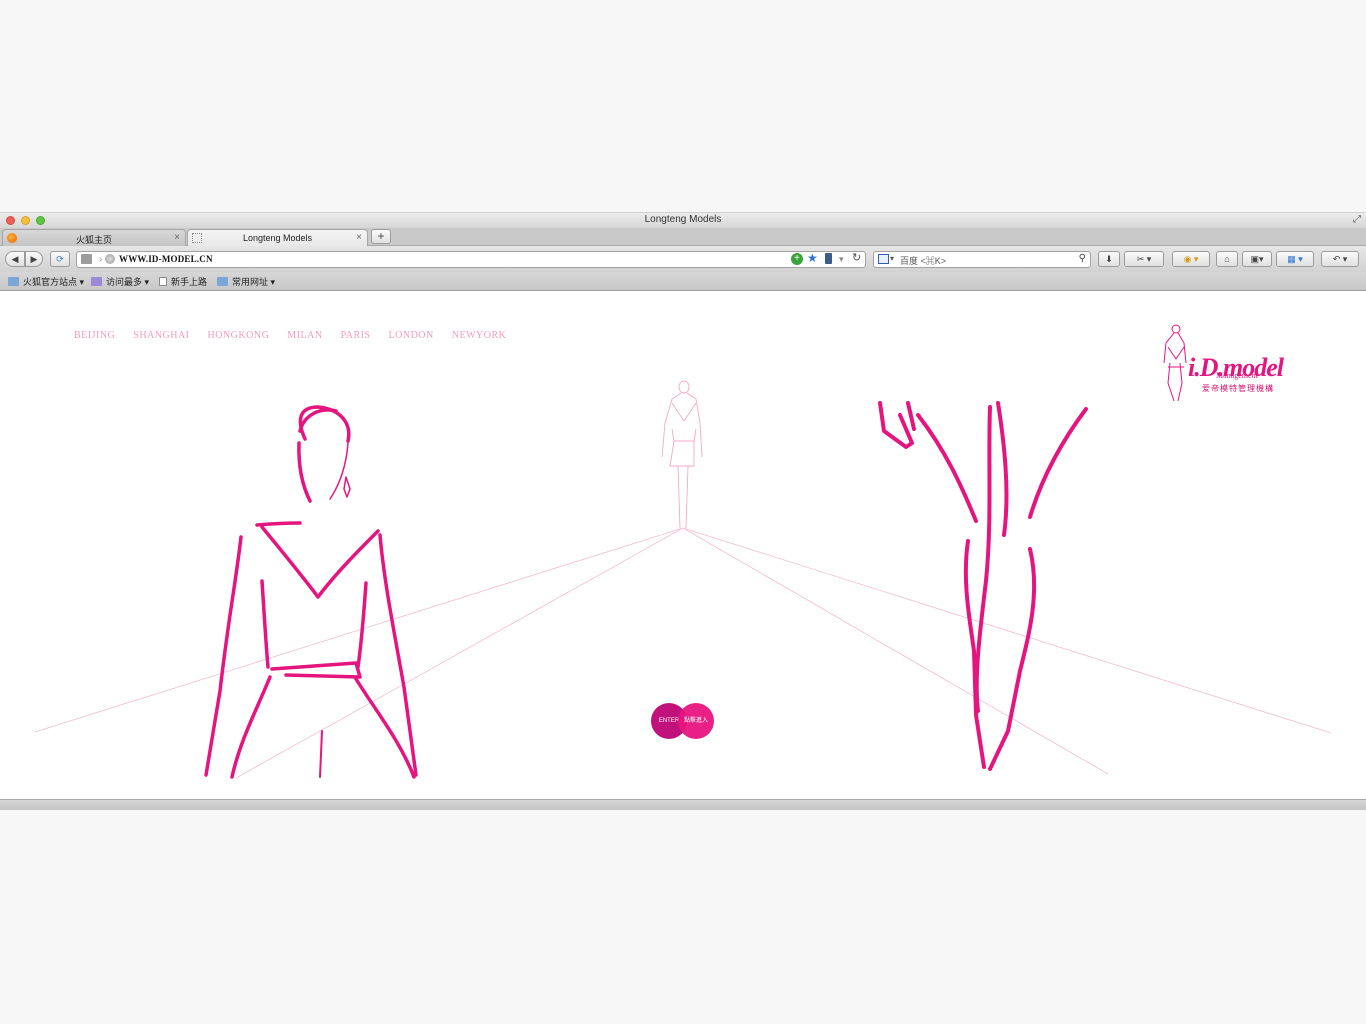 This screenshot has height=1024, width=1366. I want to click on sidebar-icon, so click(86, 259).